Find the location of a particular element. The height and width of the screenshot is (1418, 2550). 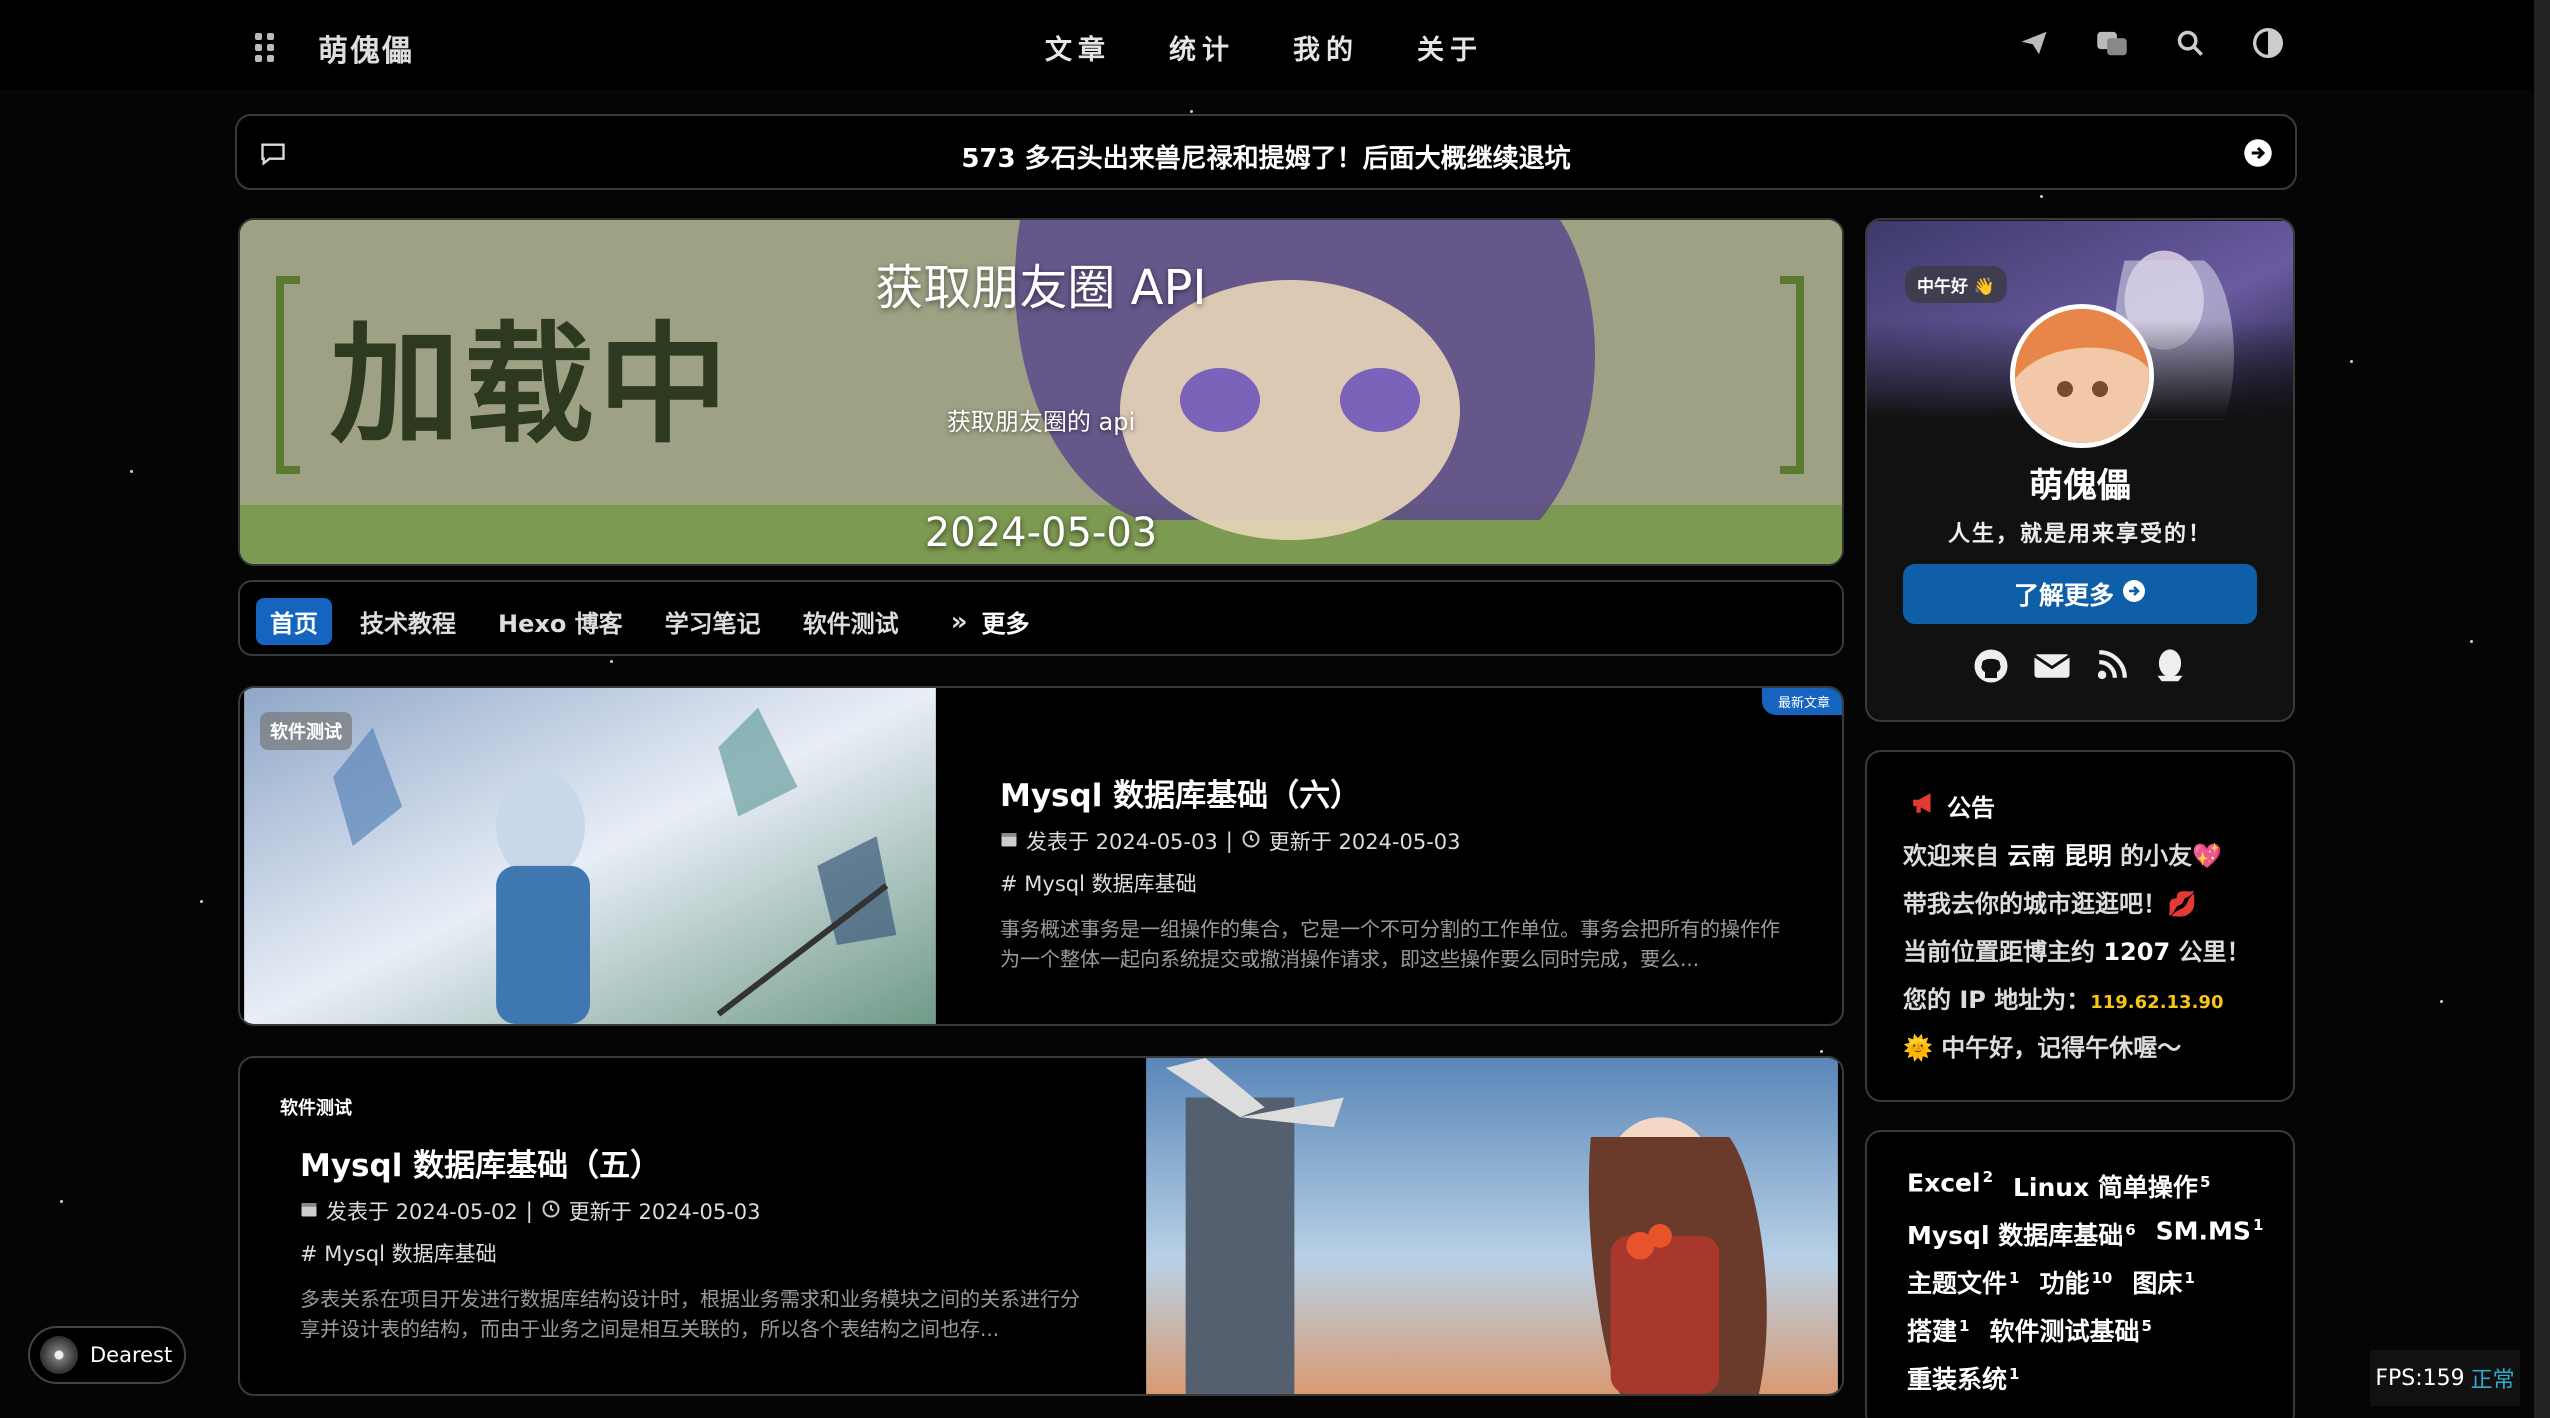

tag-item: 搭建 1 is located at coordinates (1938, 1330).